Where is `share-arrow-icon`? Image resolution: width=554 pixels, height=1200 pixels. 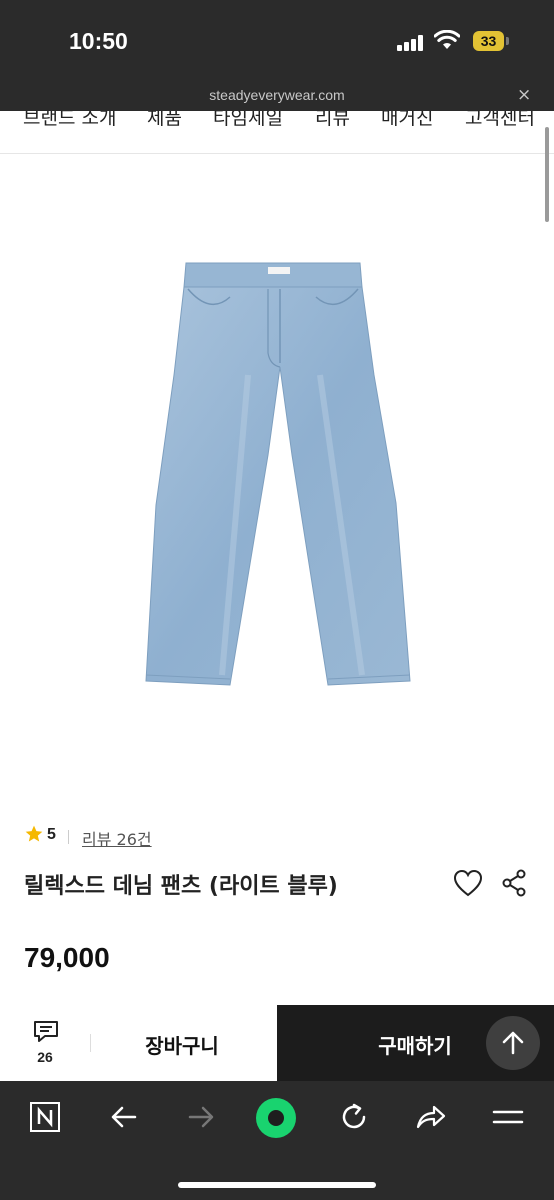 share-arrow-icon is located at coordinates (431, 1117).